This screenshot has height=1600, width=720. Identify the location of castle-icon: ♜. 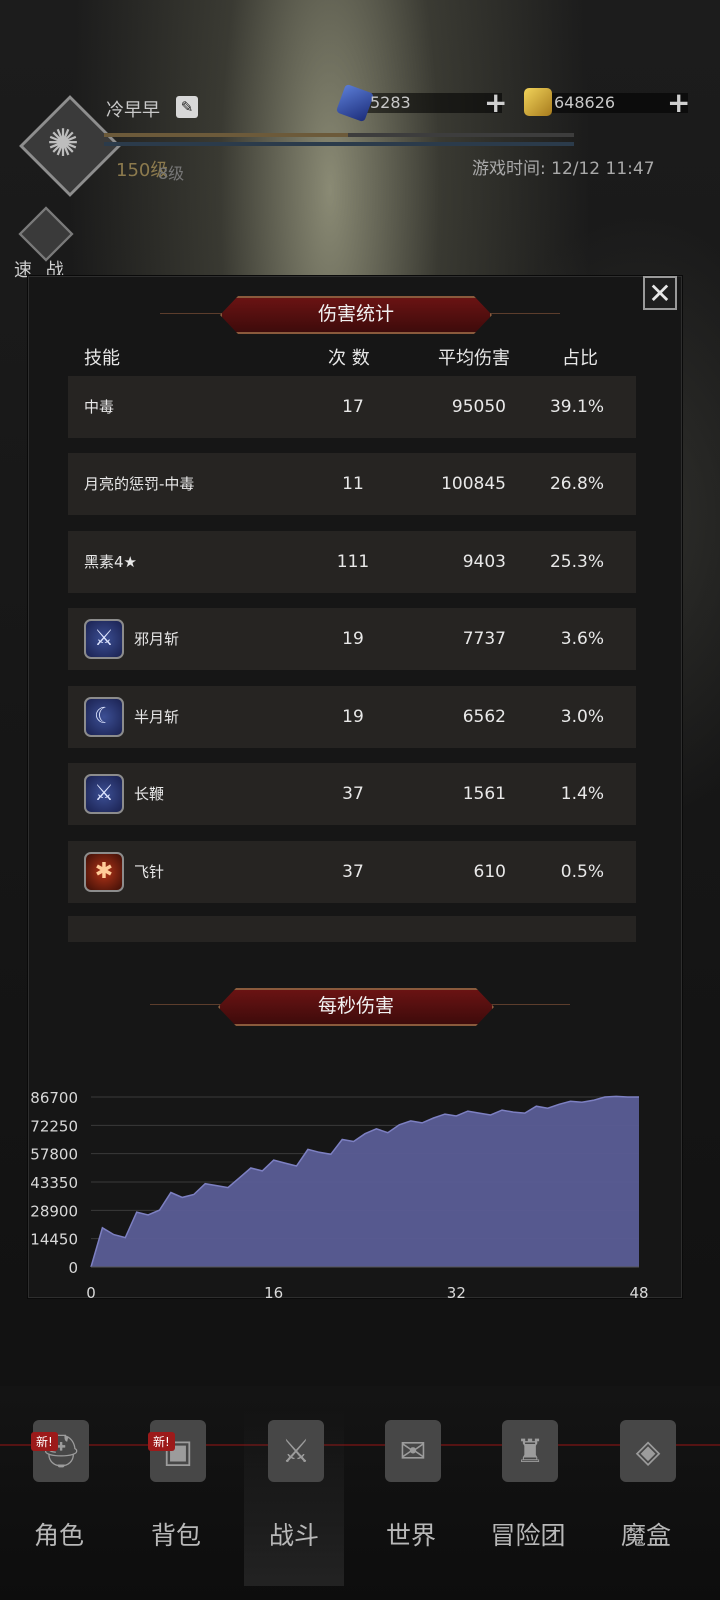
(530, 1451).